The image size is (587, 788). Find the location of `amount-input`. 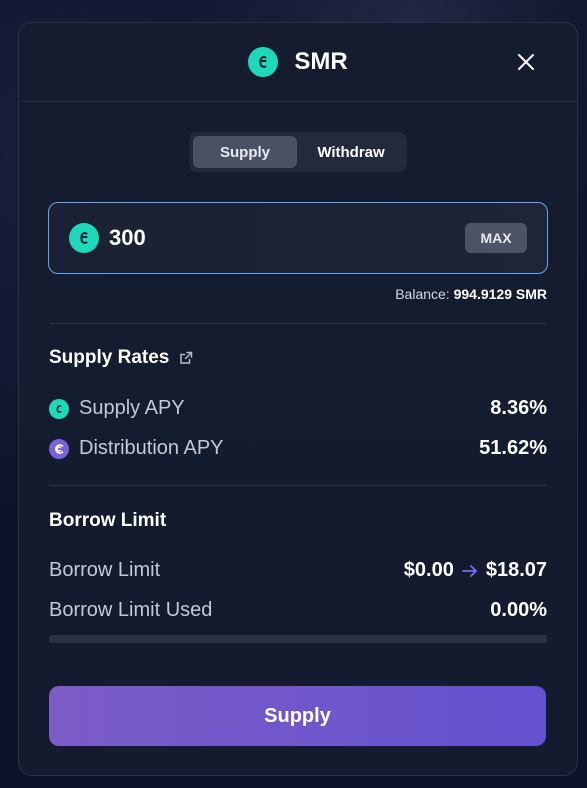

amount-input is located at coordinates (287, 238).